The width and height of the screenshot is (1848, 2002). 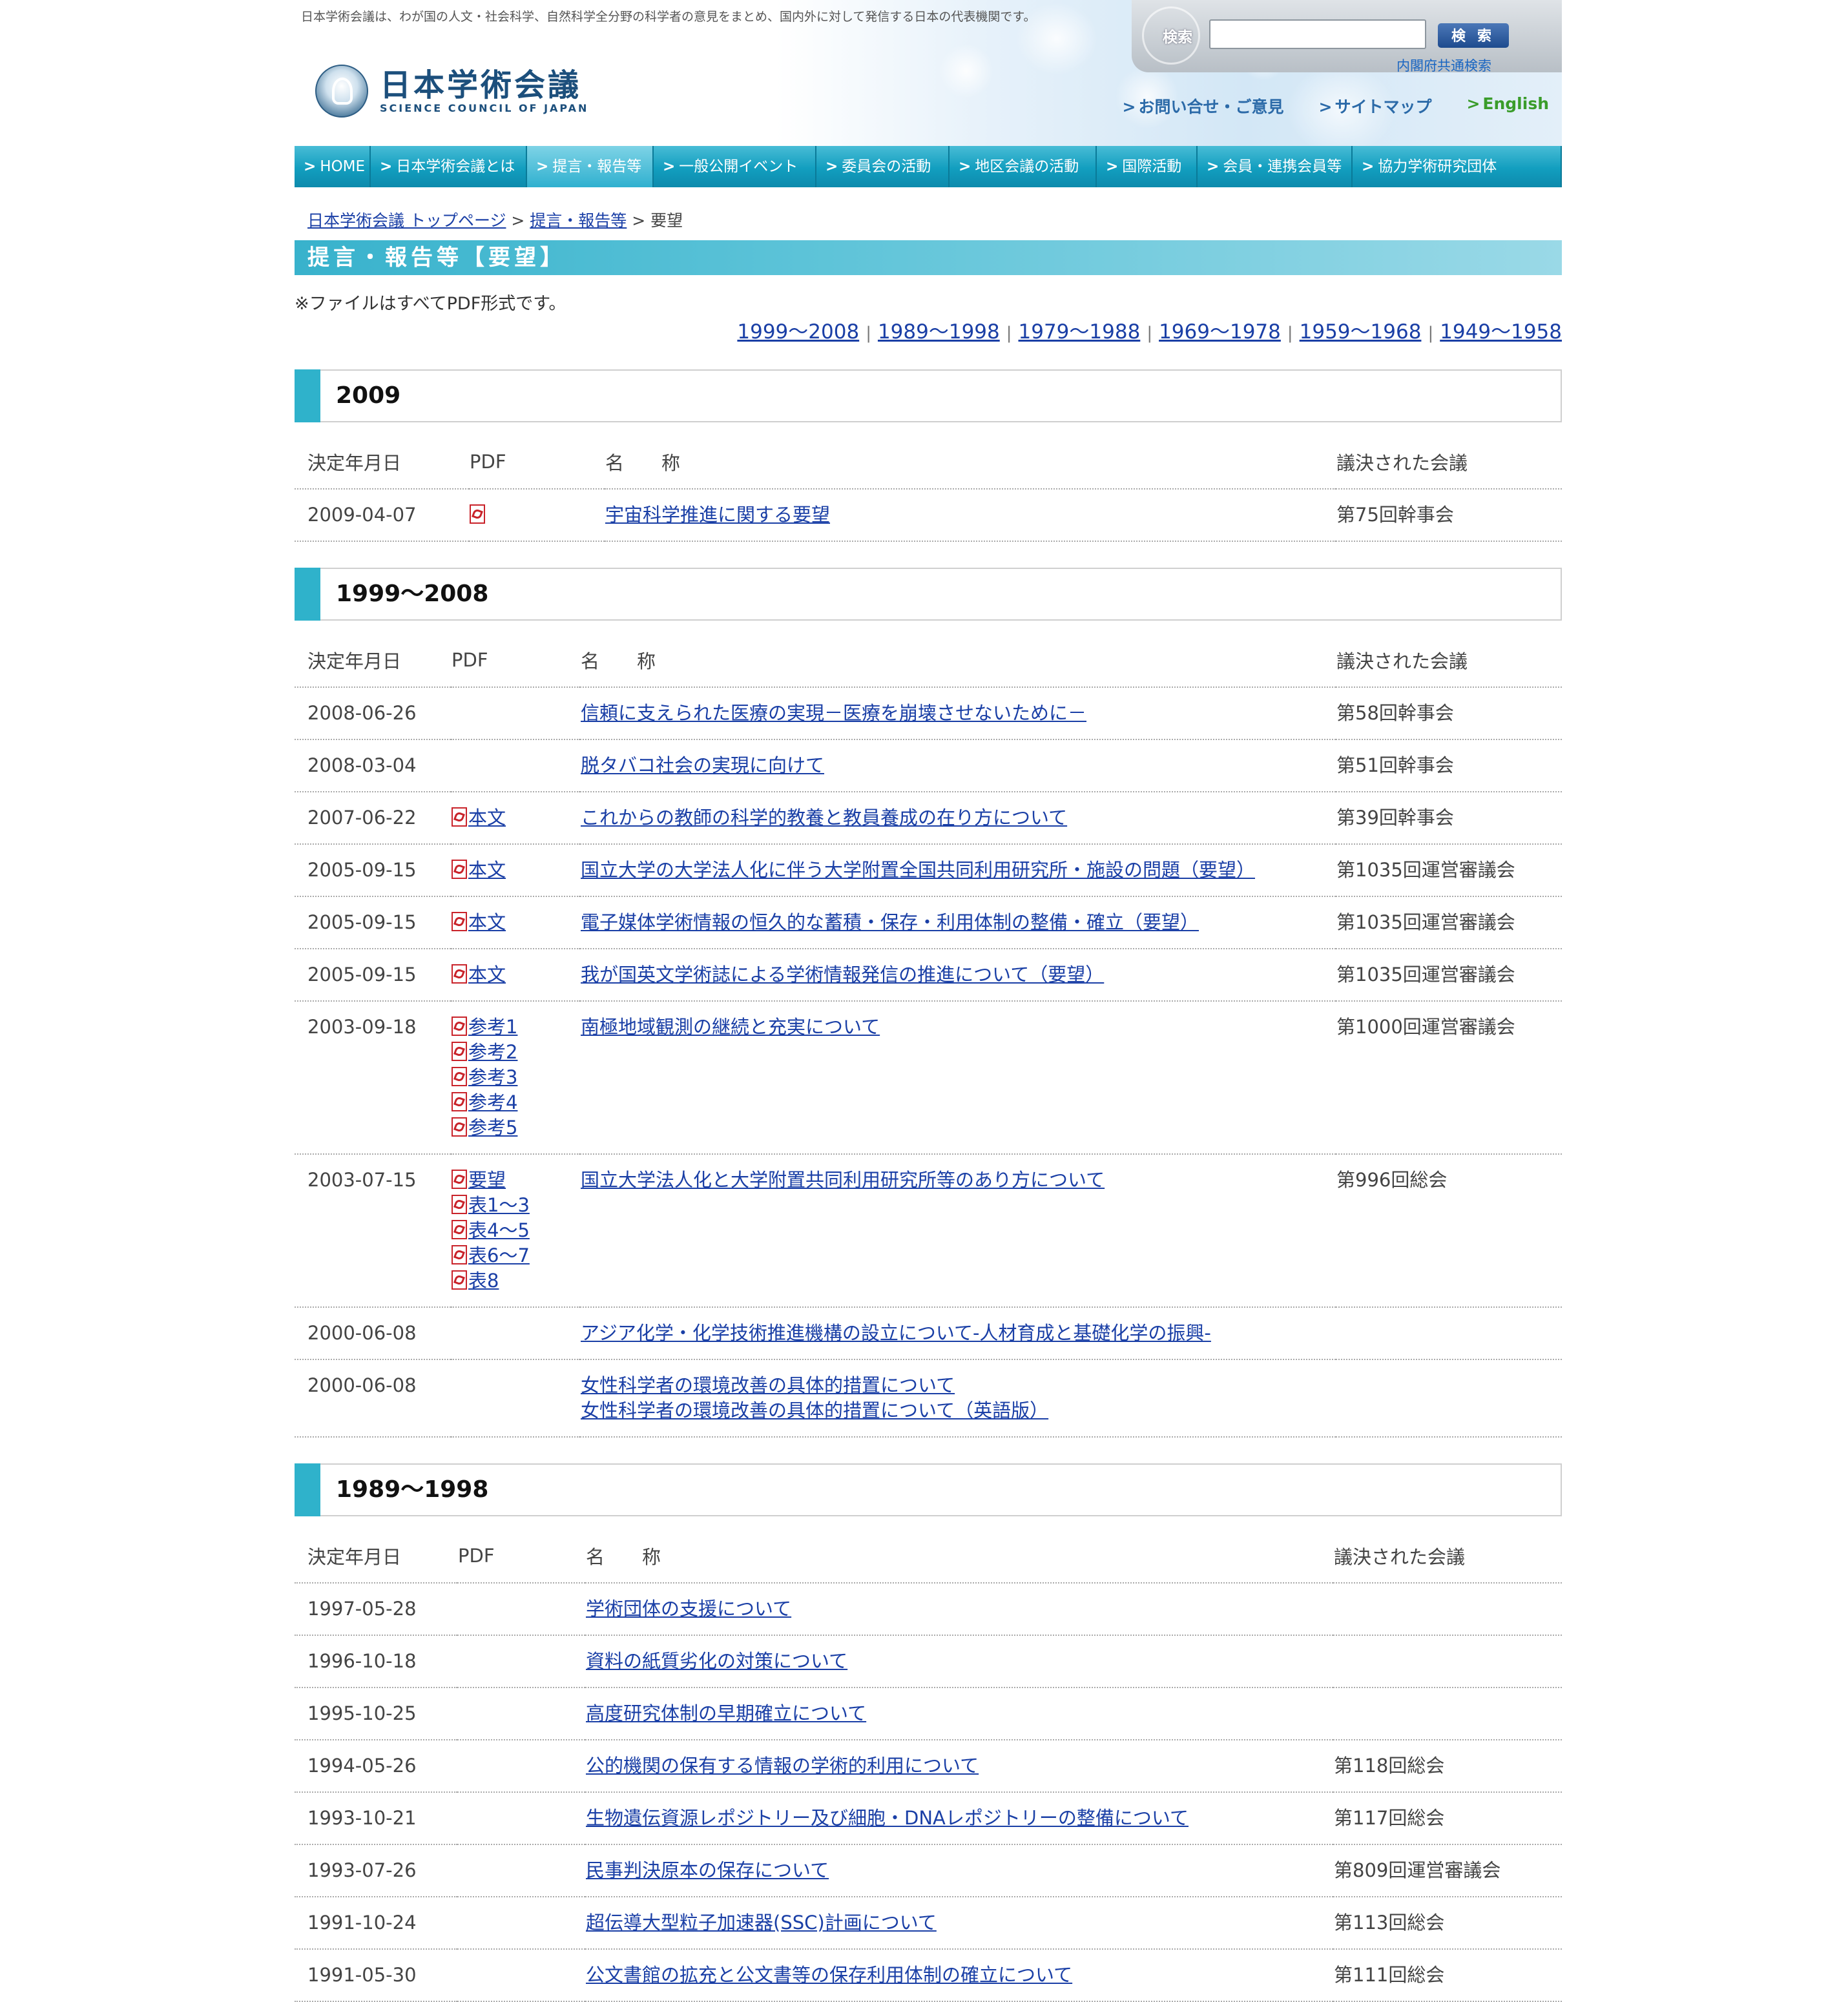 I want to click on nav-item: > 提言・報告等, so click(x=590, y=166).